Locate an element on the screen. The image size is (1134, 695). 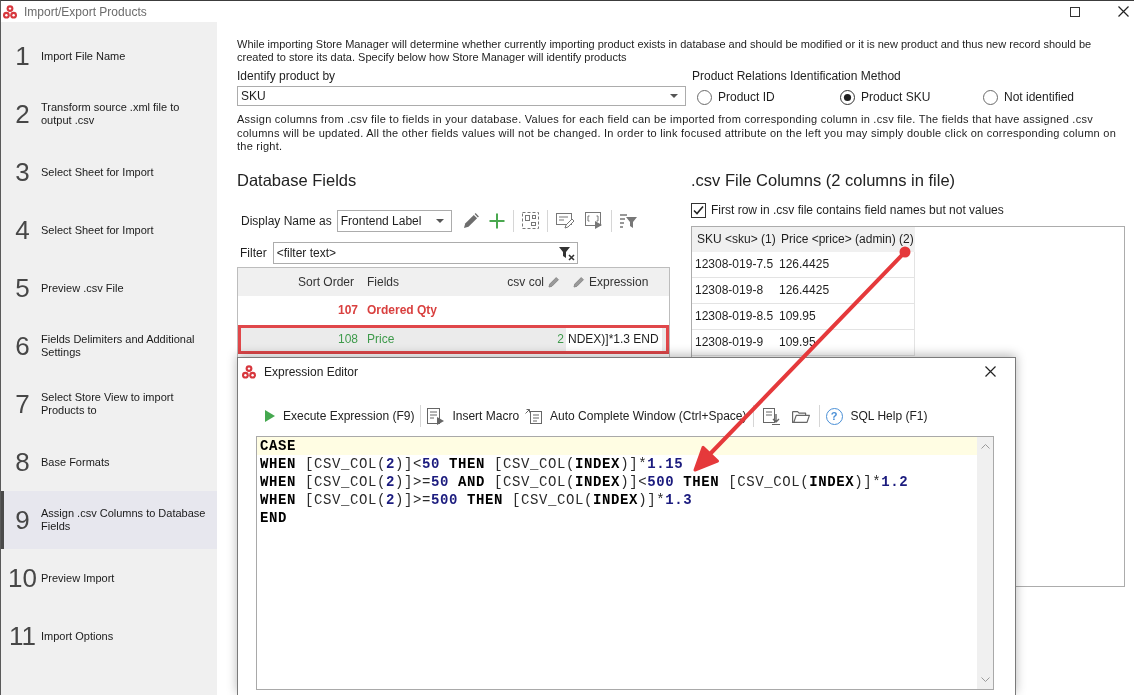
identify-by-select: SKU is located at coordinates (461, 96).